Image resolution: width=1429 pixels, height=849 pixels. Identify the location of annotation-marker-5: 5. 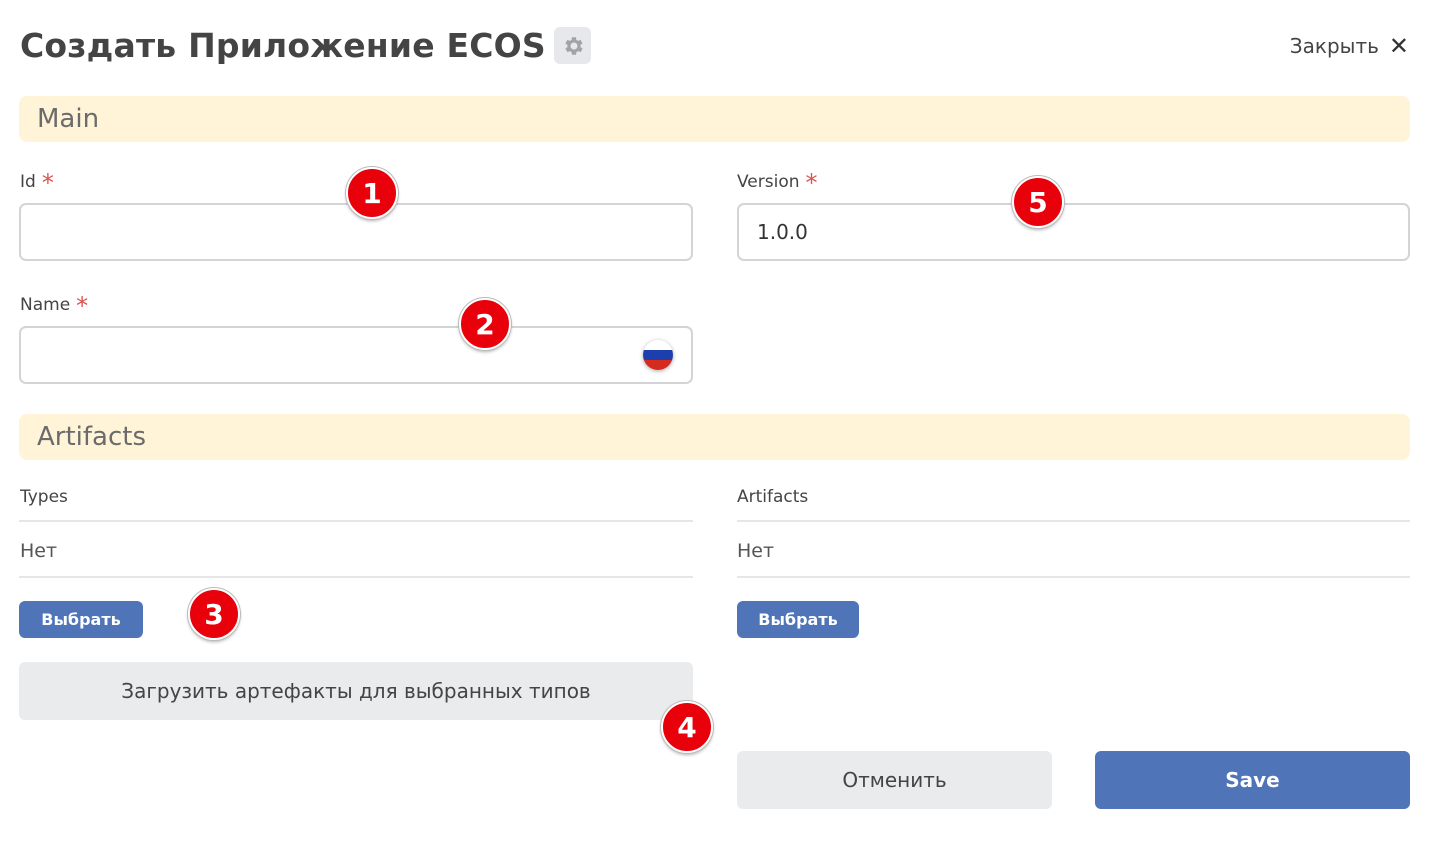
(1038, 202).